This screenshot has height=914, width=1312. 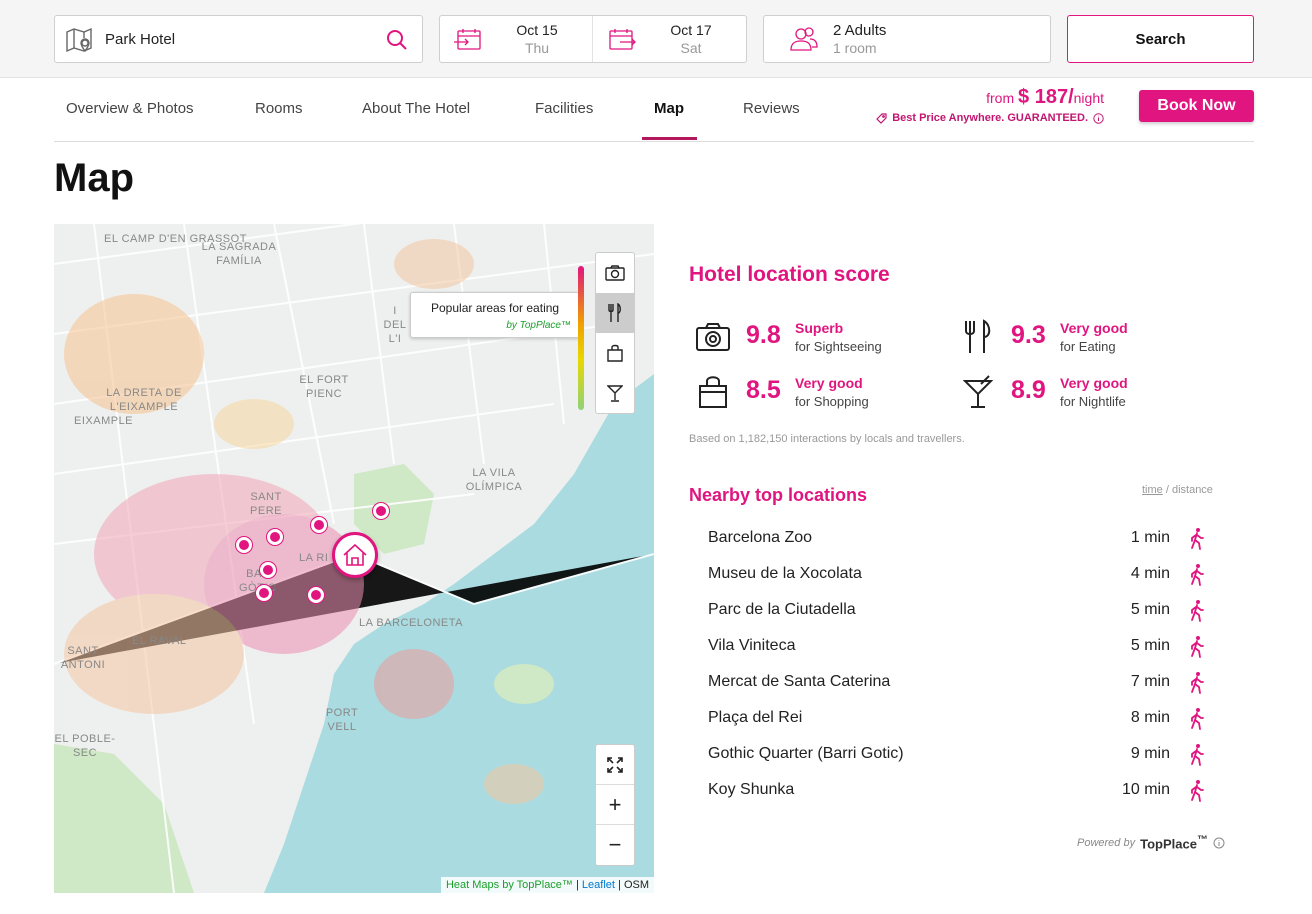 I want to click on score-value: 9.8, so click(x=763, y=335).